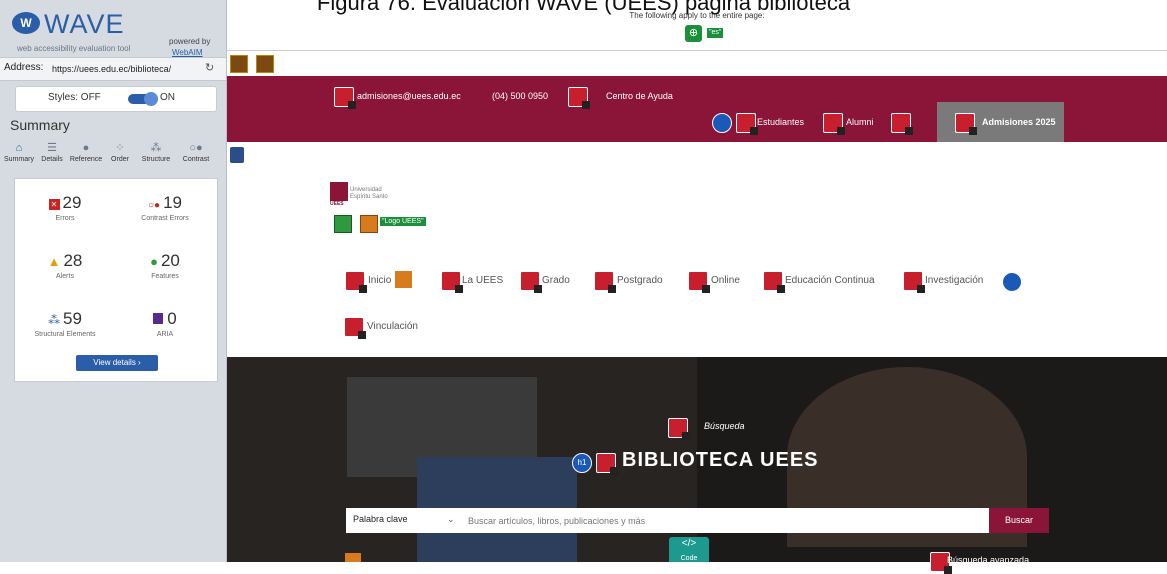  What do you see at coordinates (196, 148) in the screenshot?
I see `contrast-icon: ○●` at bounding box center [196, 148].